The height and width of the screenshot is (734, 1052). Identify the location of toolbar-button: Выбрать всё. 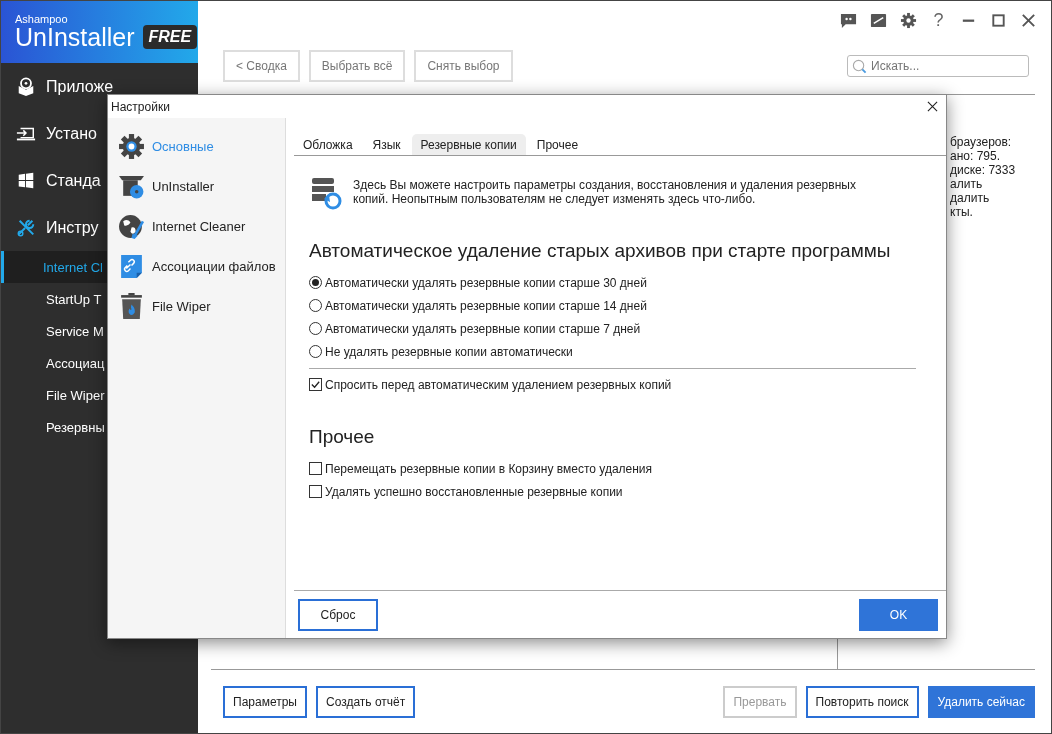
(357, 66).